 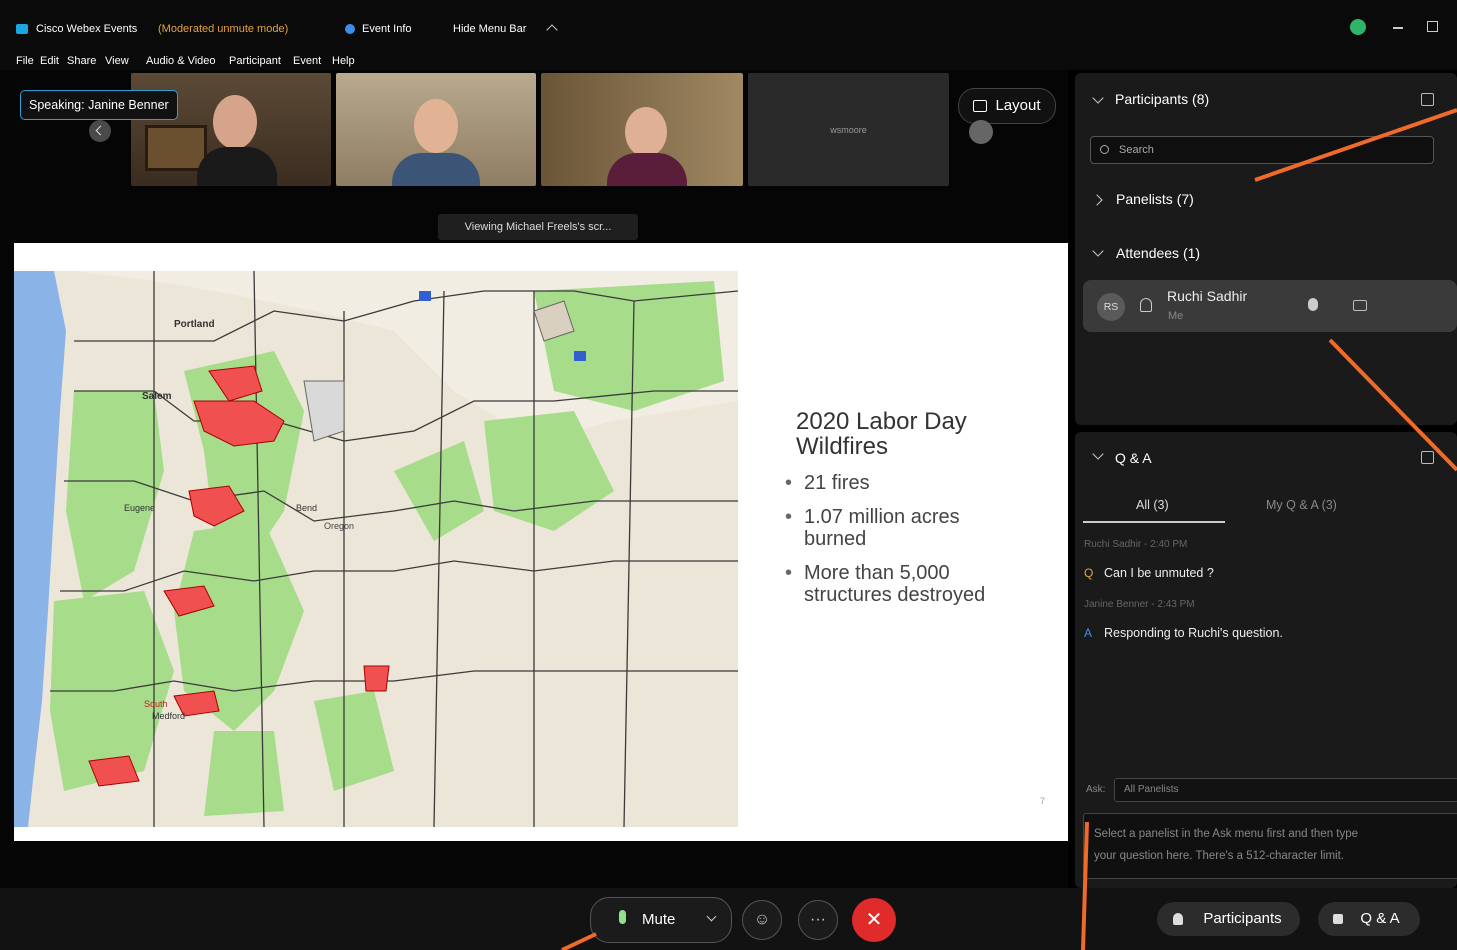 What do you see at coordinates (579, 941) in the screenshot?
I see `callout-arrow-mute` at bounding box center [579, 941].